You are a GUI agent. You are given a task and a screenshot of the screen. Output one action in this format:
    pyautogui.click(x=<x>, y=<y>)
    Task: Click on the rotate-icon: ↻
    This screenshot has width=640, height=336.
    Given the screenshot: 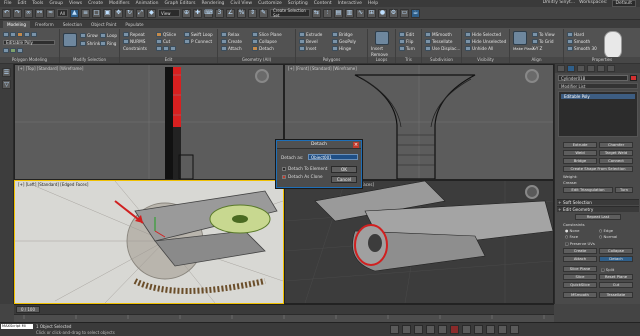 What is the action you would take?
    pyautogui.click(x=129, y=13)
    